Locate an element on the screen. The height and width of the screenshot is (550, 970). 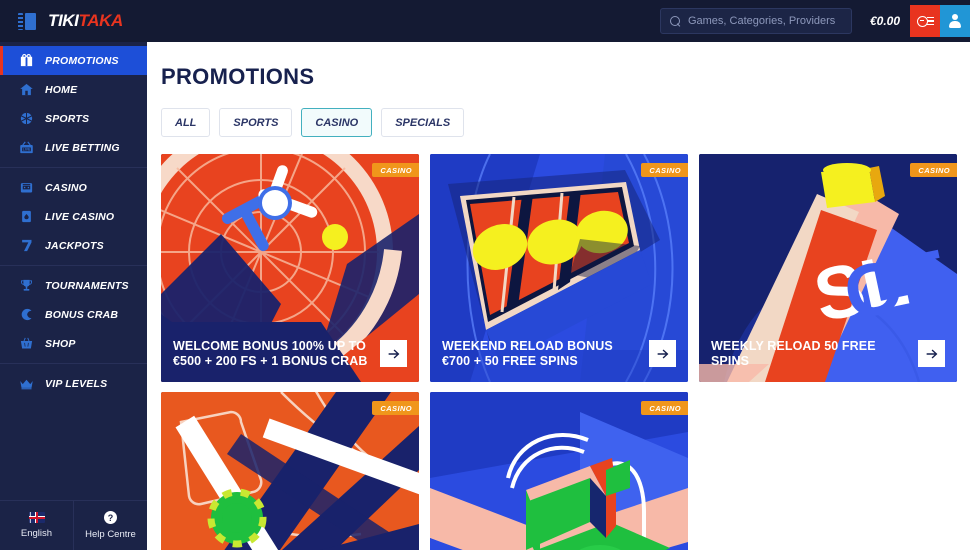
logo-text: TIKITAKA is located at coordinates (85, 21).